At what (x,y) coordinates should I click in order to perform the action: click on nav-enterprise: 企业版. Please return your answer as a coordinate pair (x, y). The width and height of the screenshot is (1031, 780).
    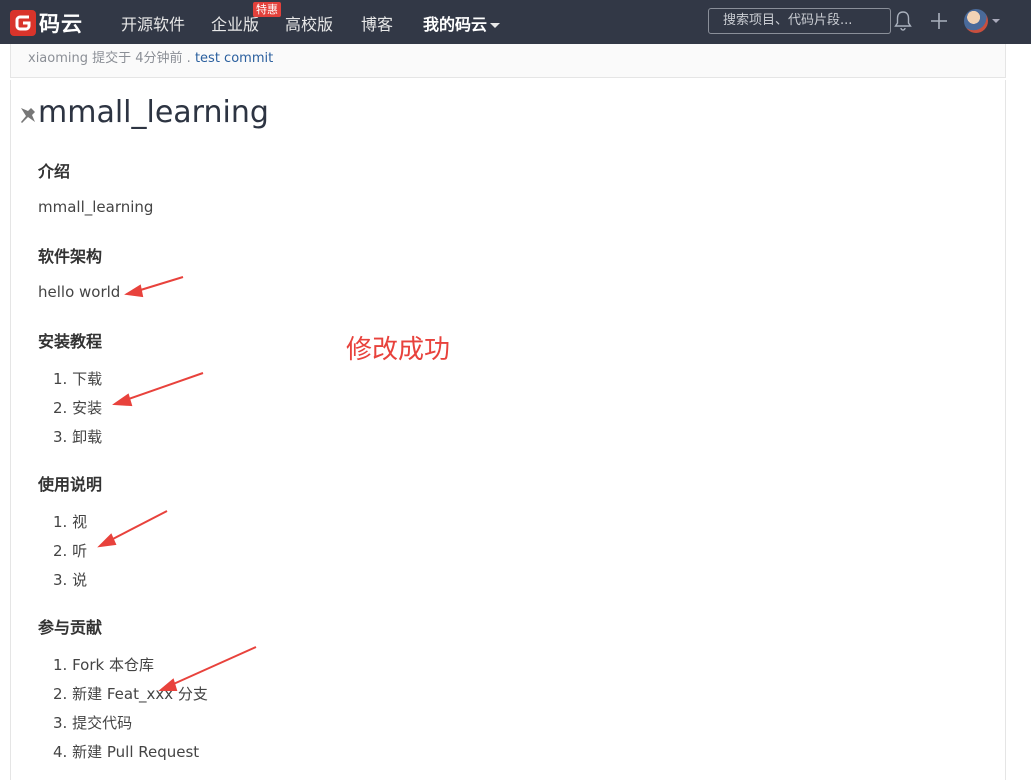
    Looking at the image, I should click on (235, 23).